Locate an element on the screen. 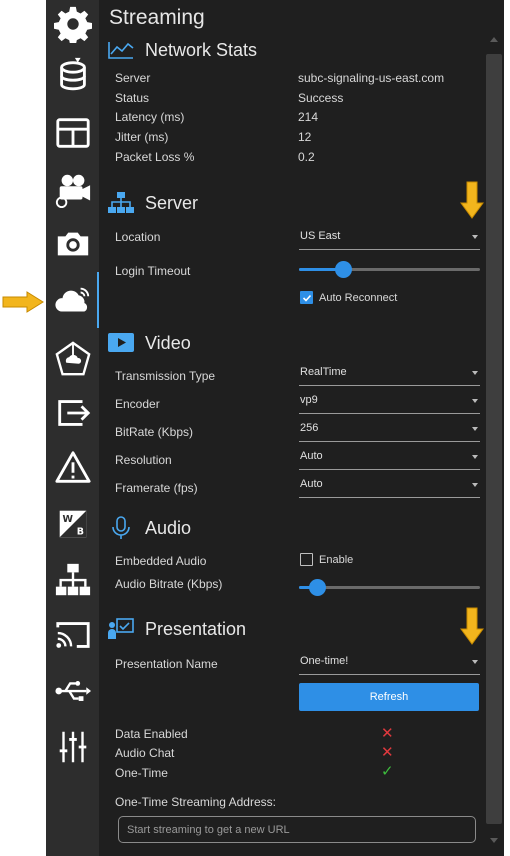  cast-icon is located at coordinates (72, 635).